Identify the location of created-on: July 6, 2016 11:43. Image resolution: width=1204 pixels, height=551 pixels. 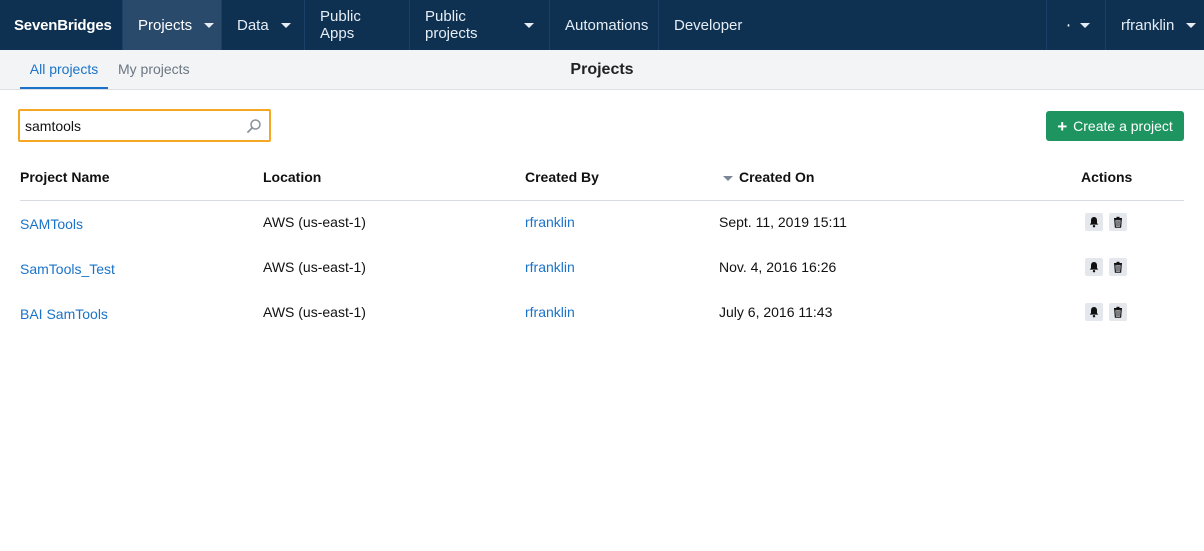
(776, 312).